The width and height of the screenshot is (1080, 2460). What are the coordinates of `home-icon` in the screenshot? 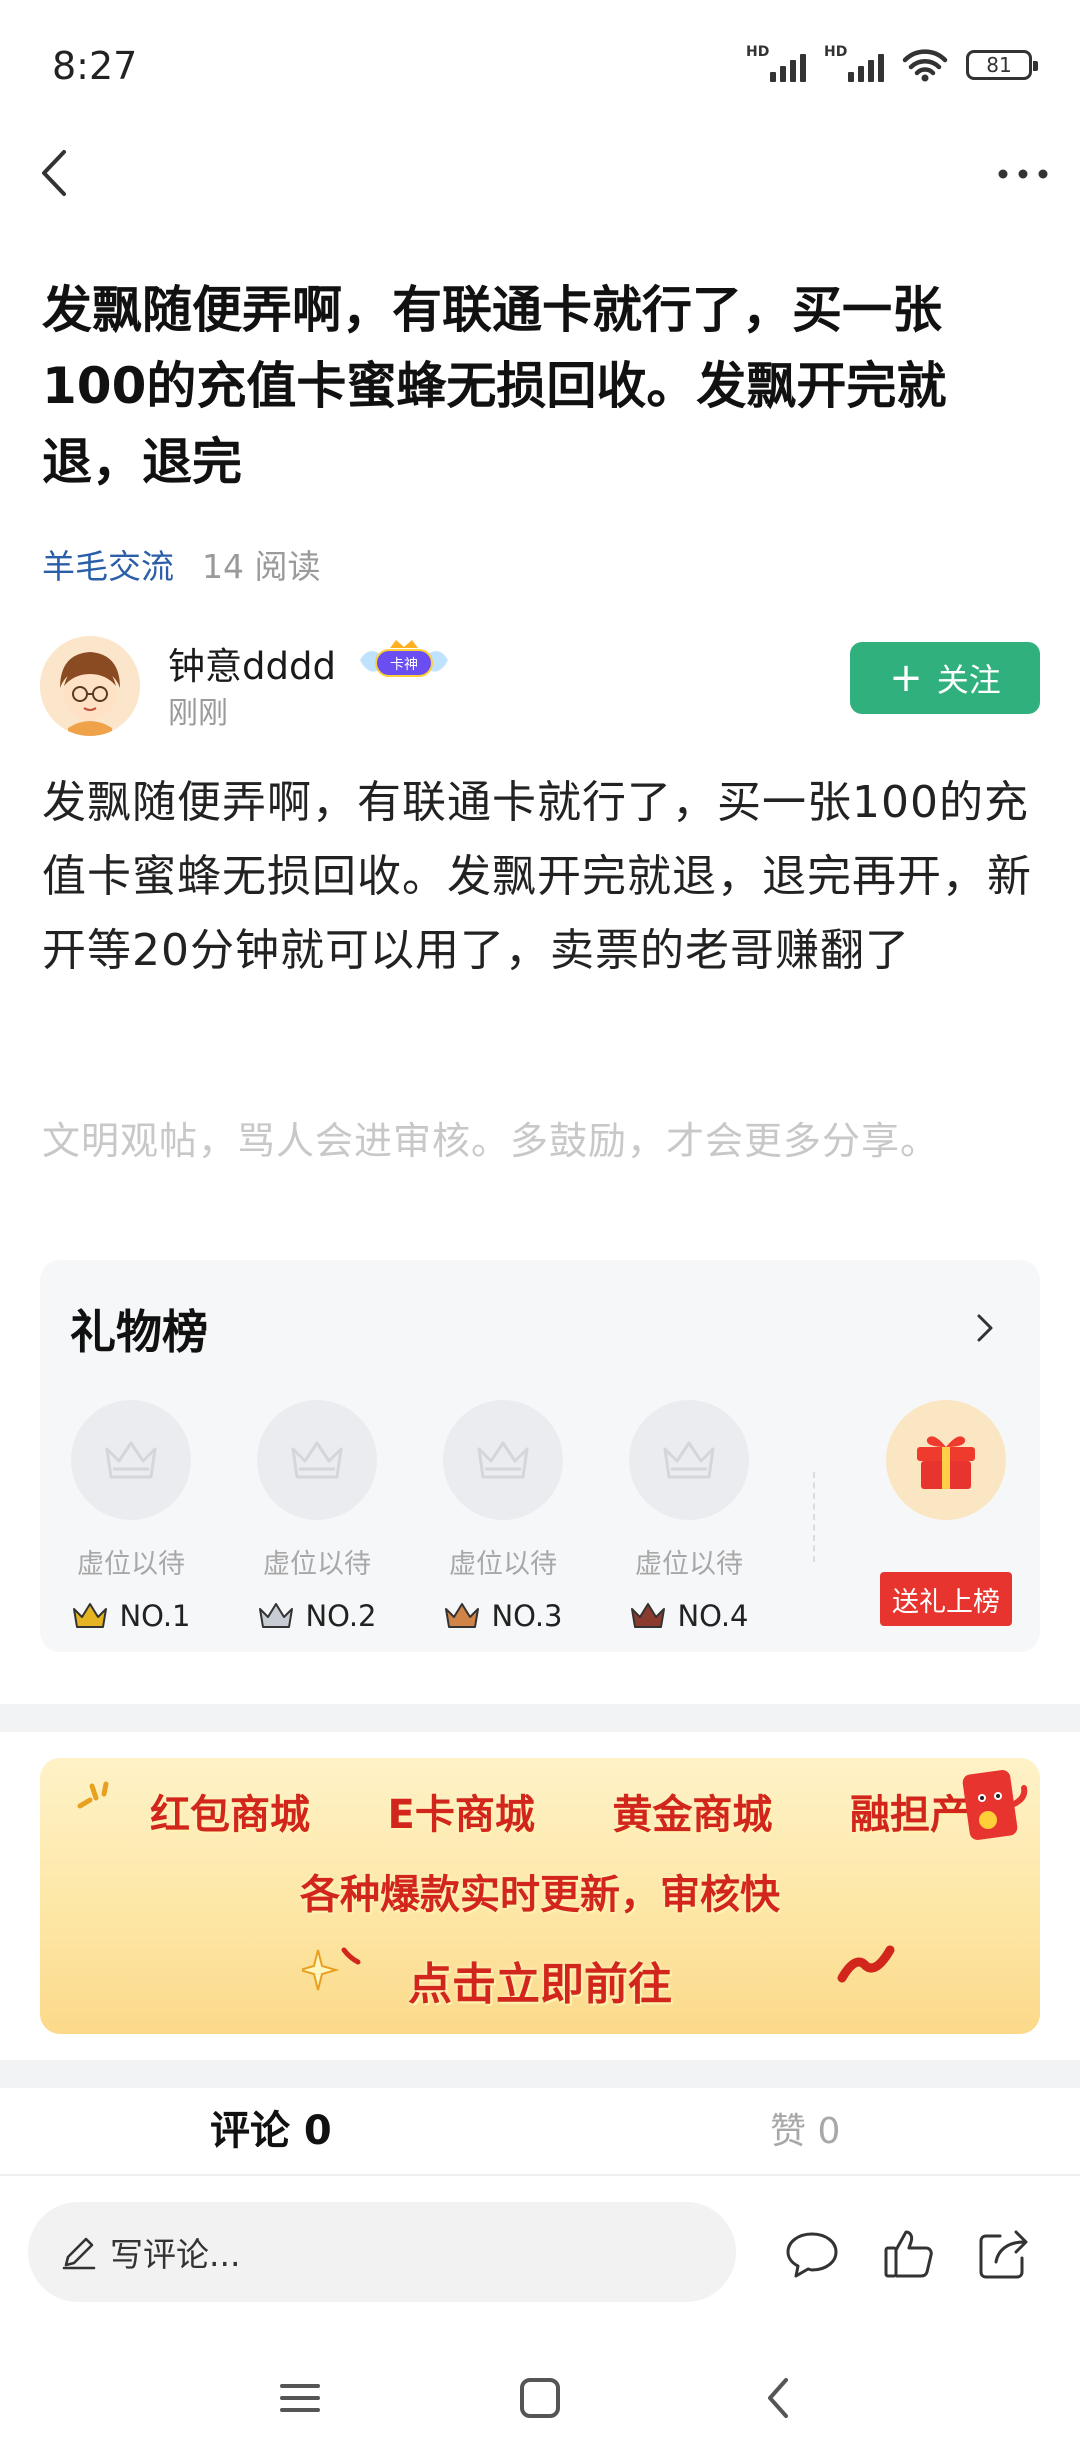 It's located at (540, 2398).